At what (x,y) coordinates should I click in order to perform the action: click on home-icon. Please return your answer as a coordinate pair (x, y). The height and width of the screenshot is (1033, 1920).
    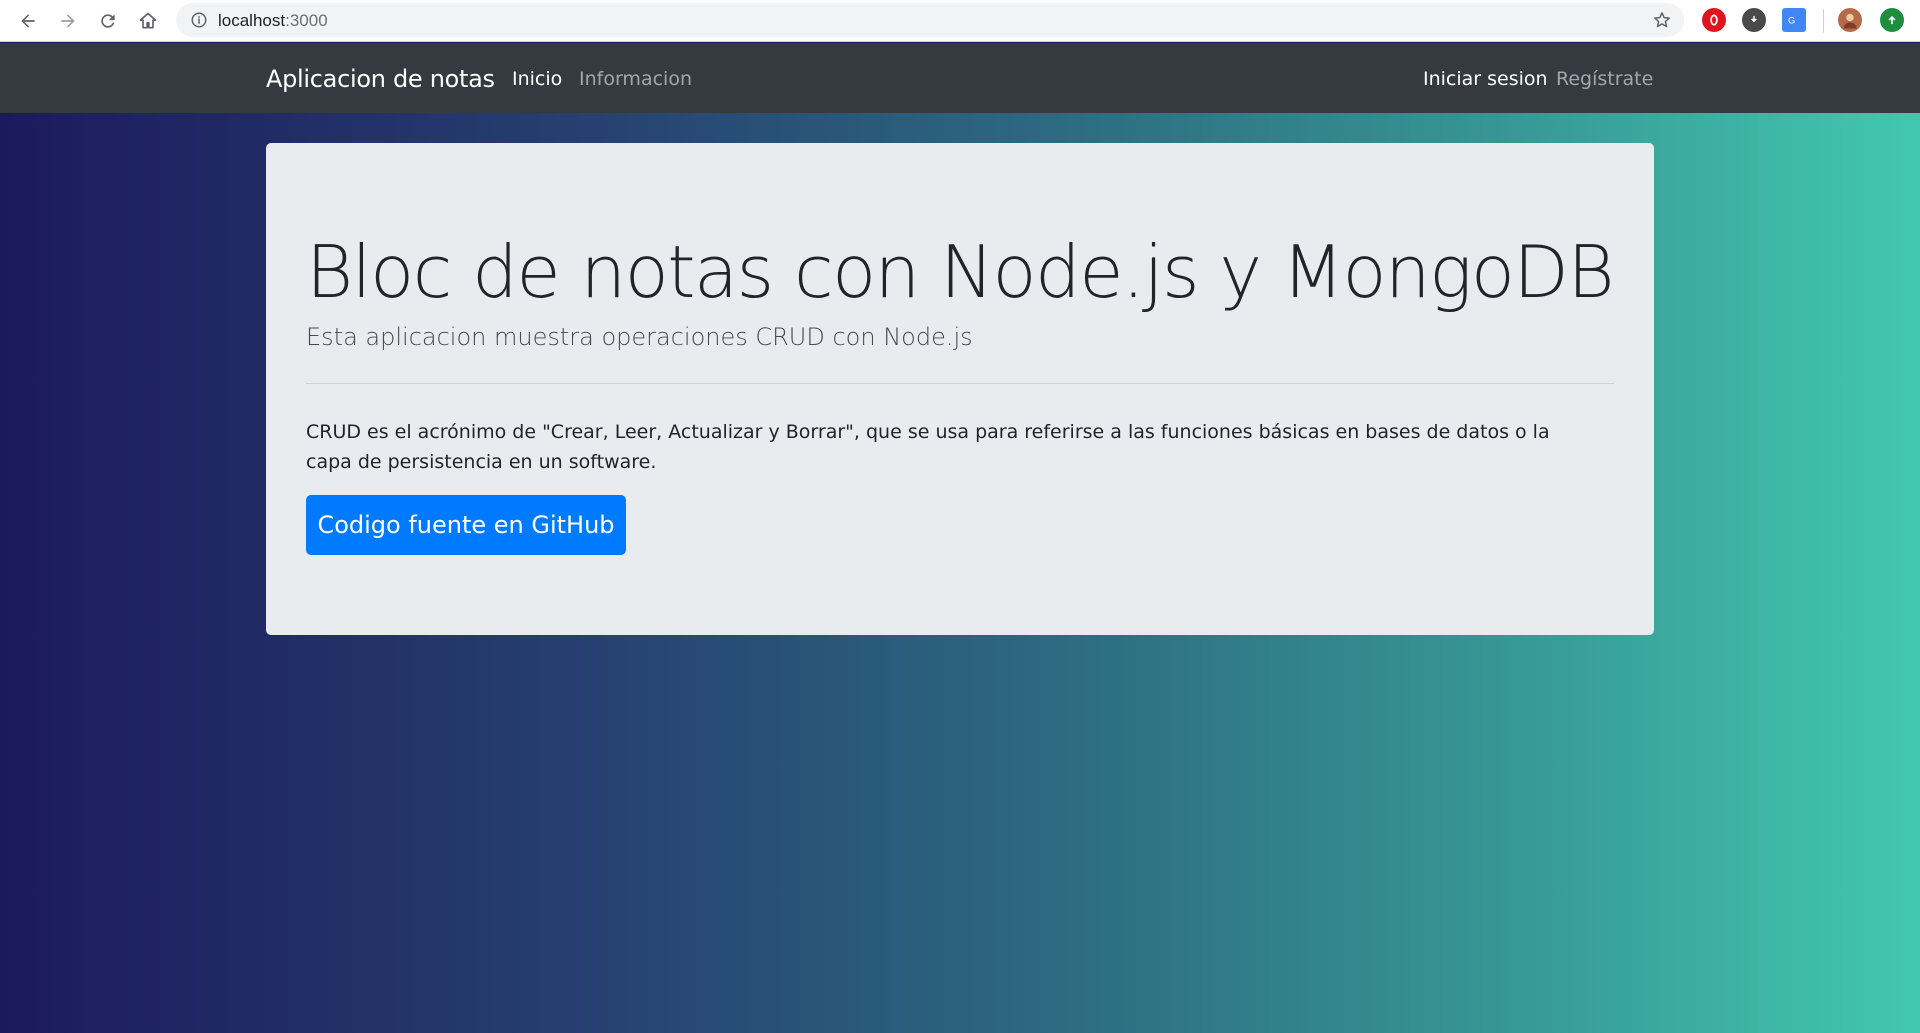
    Looking at the image, I should click on (148, 20).